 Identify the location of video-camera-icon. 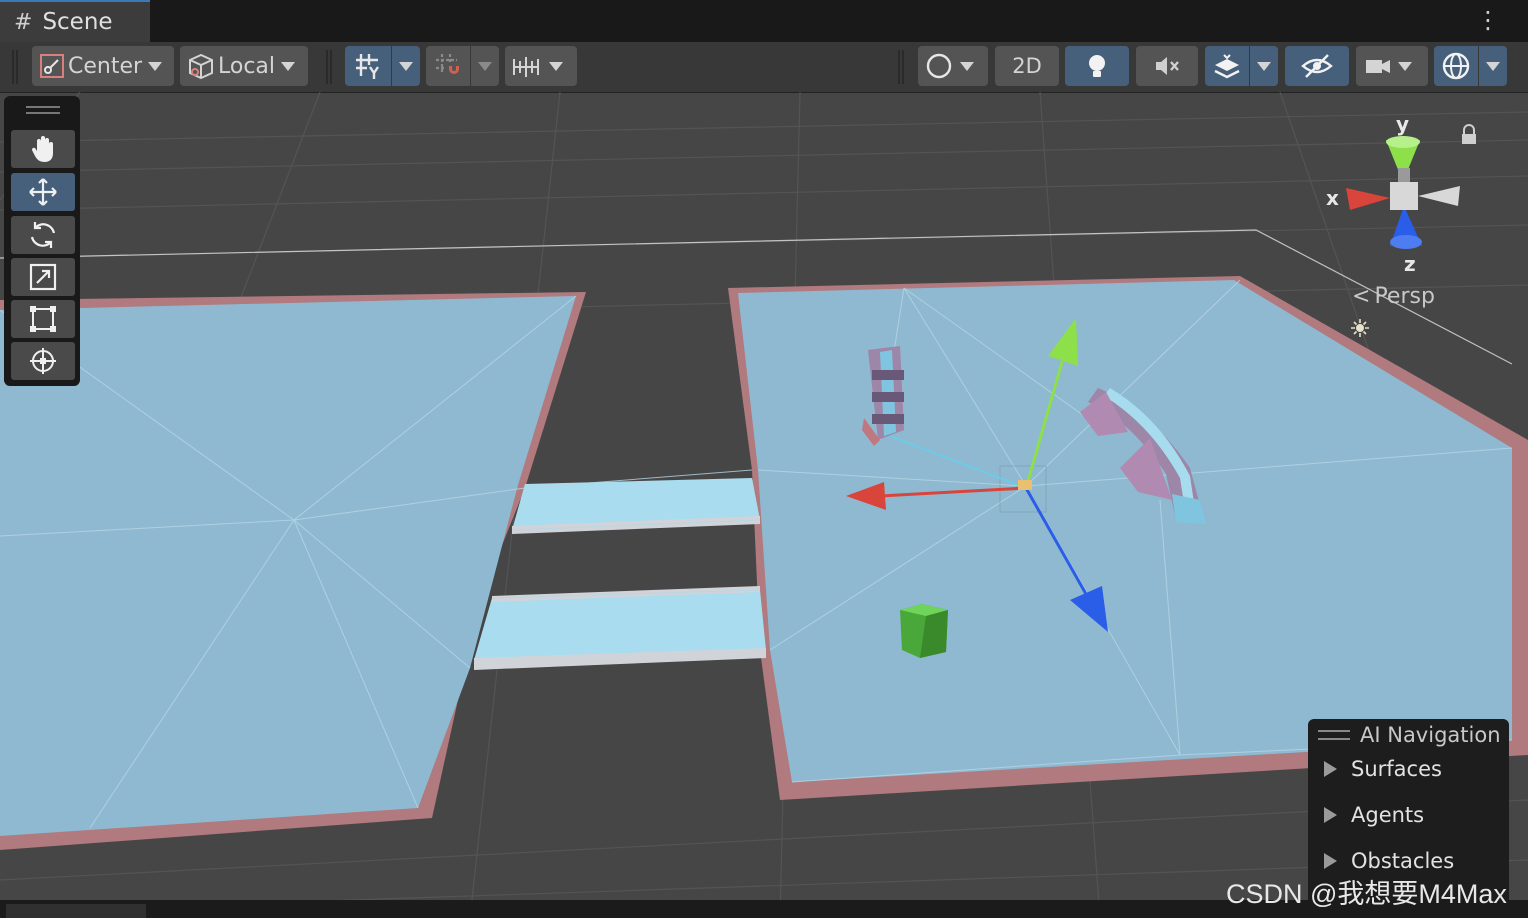
(1378, 66).